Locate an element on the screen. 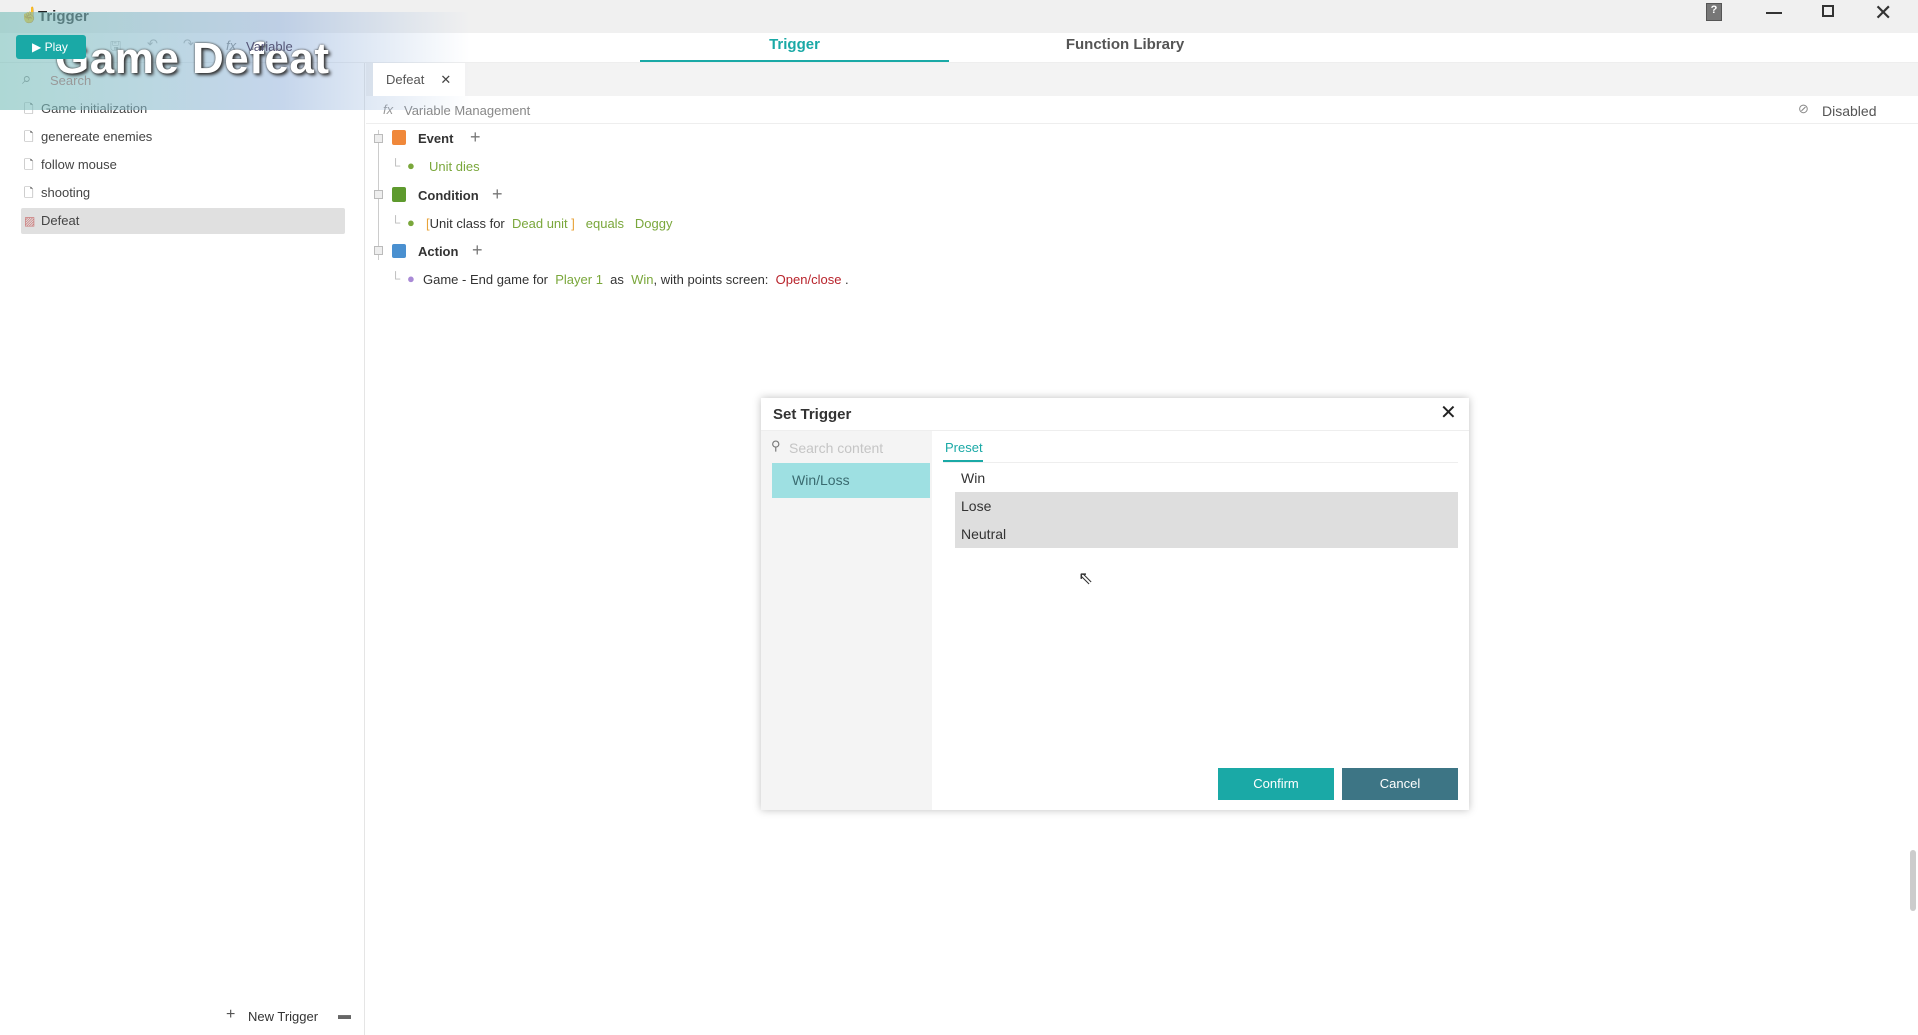 The image size is (1918, 1035). play-icon: ▶ is located at coordinates (38, 47).